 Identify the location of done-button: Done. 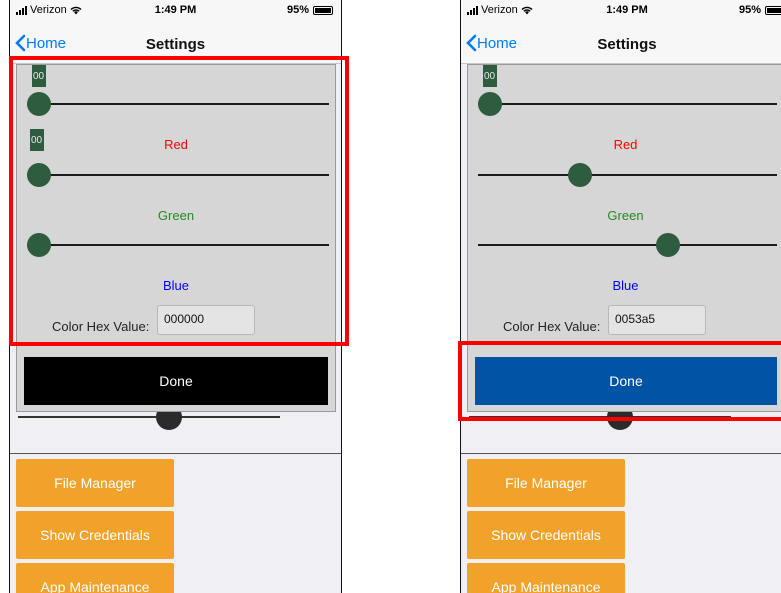
(176, 381).